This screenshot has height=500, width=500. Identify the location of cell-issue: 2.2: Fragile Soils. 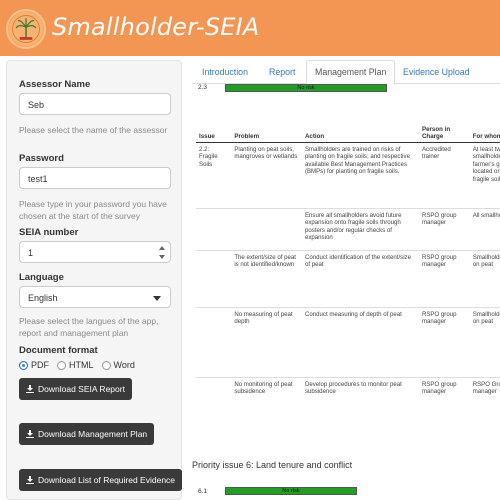
(214, 174).